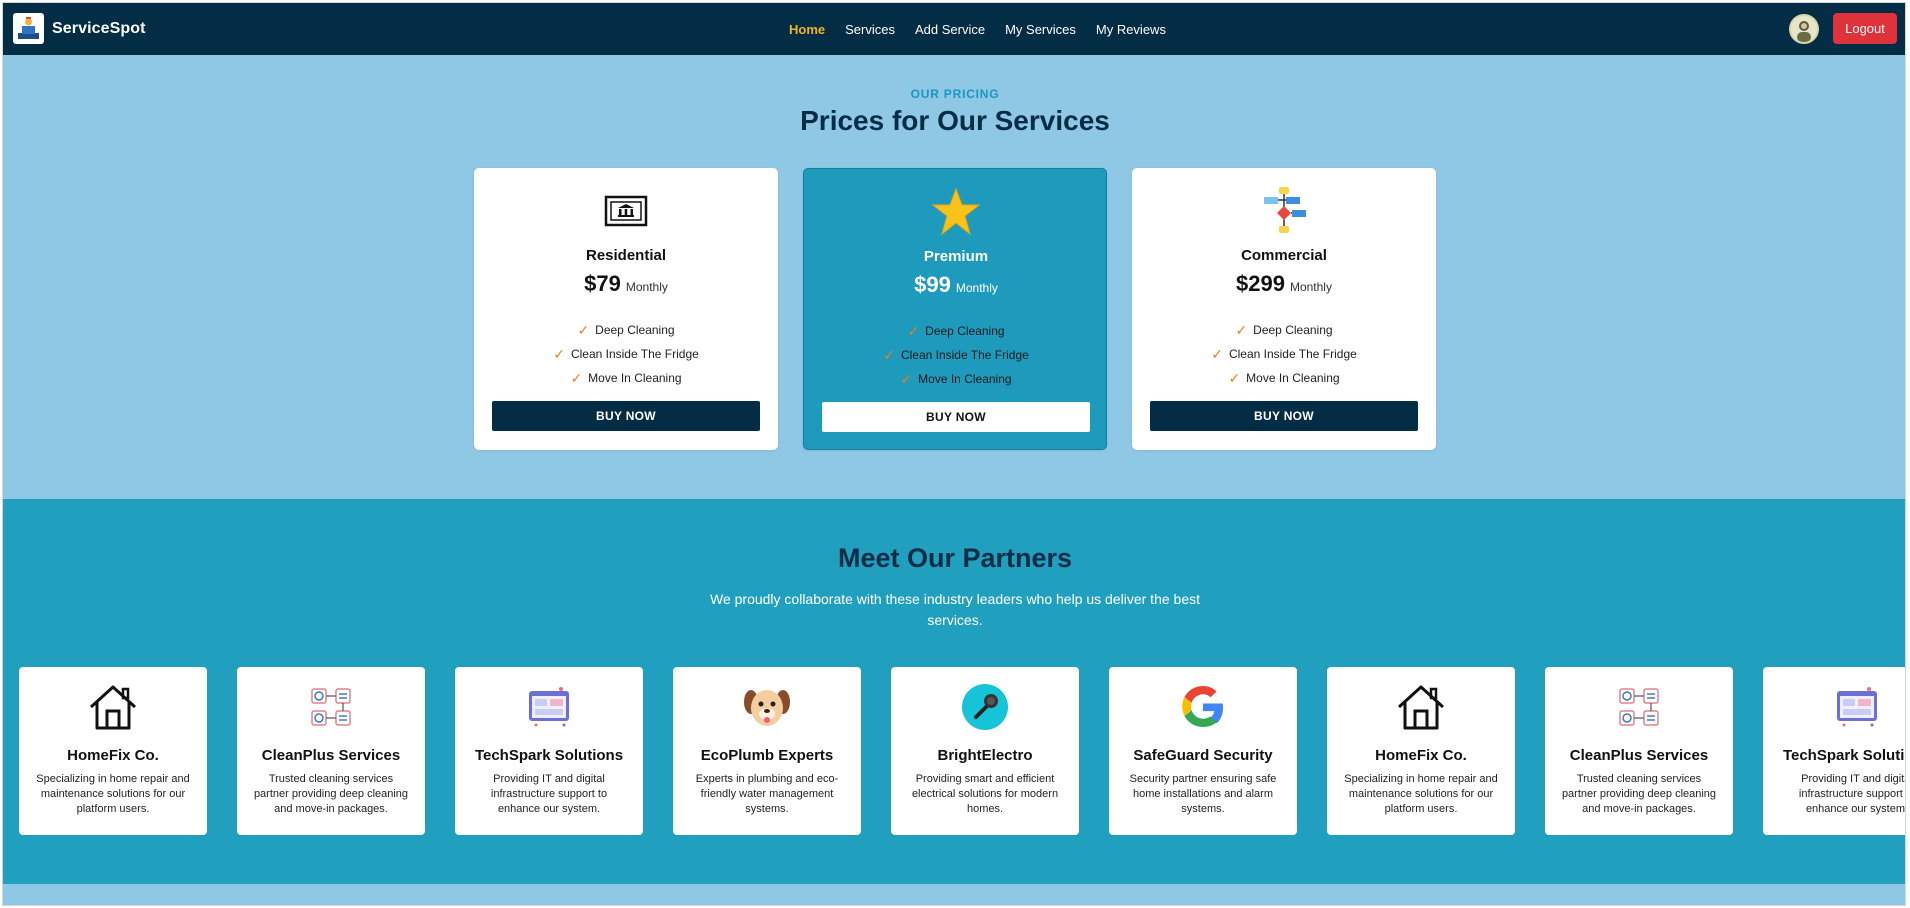  What do you see at coordinates (1203, 707) in the screenshot?
I see `google-icon` at bounding box center [1203, 707].